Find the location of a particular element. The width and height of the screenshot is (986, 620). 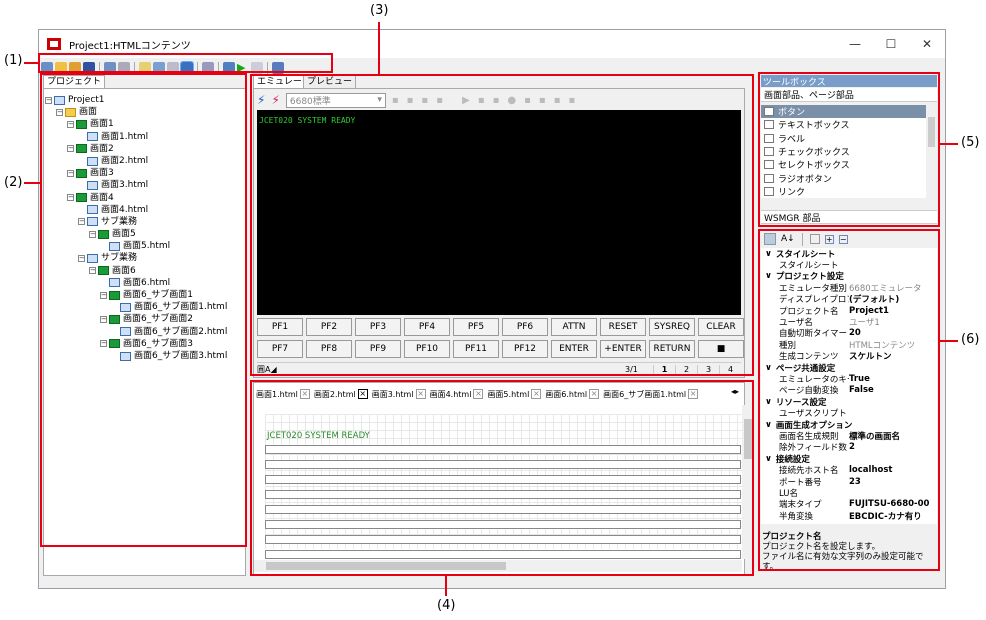

highlight-toolbox is located at coordinates (849, 149).